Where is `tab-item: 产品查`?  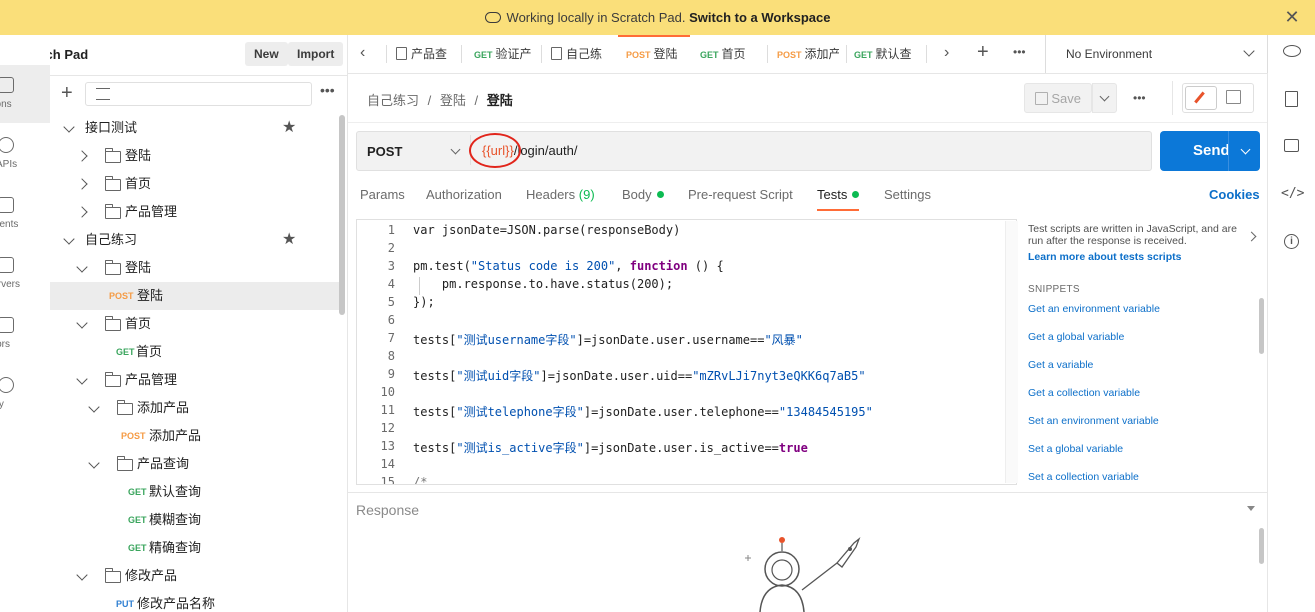
tab-item: 产品查 is located at coordinates (426, 54).